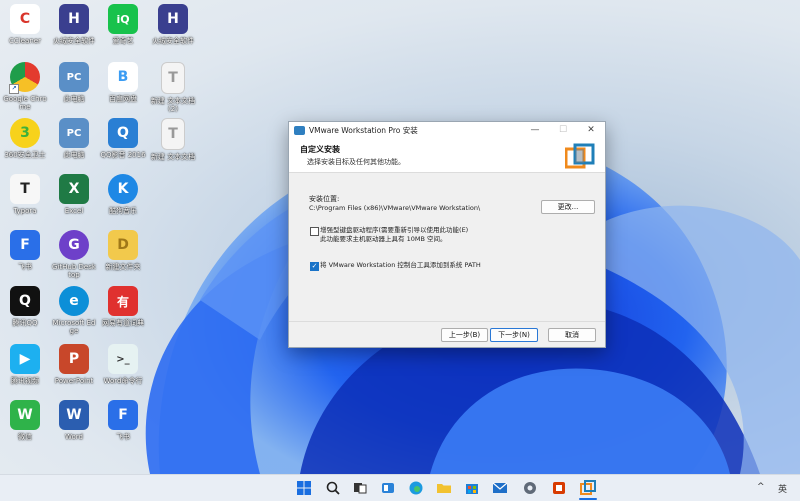  What do you see at coordinates (360, 488) in the screenshot?
I see `task-view-icon` at bounding box center [360, 488].